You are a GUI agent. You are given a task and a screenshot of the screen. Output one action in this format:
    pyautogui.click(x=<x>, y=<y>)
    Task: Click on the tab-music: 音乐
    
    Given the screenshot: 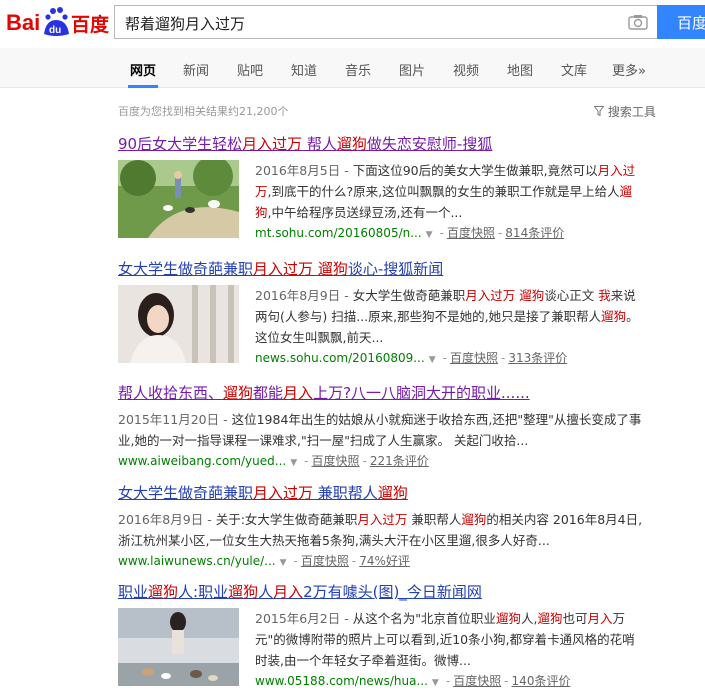 What is the action you would take?
    pyautogui.click(x=358, y=69)
    